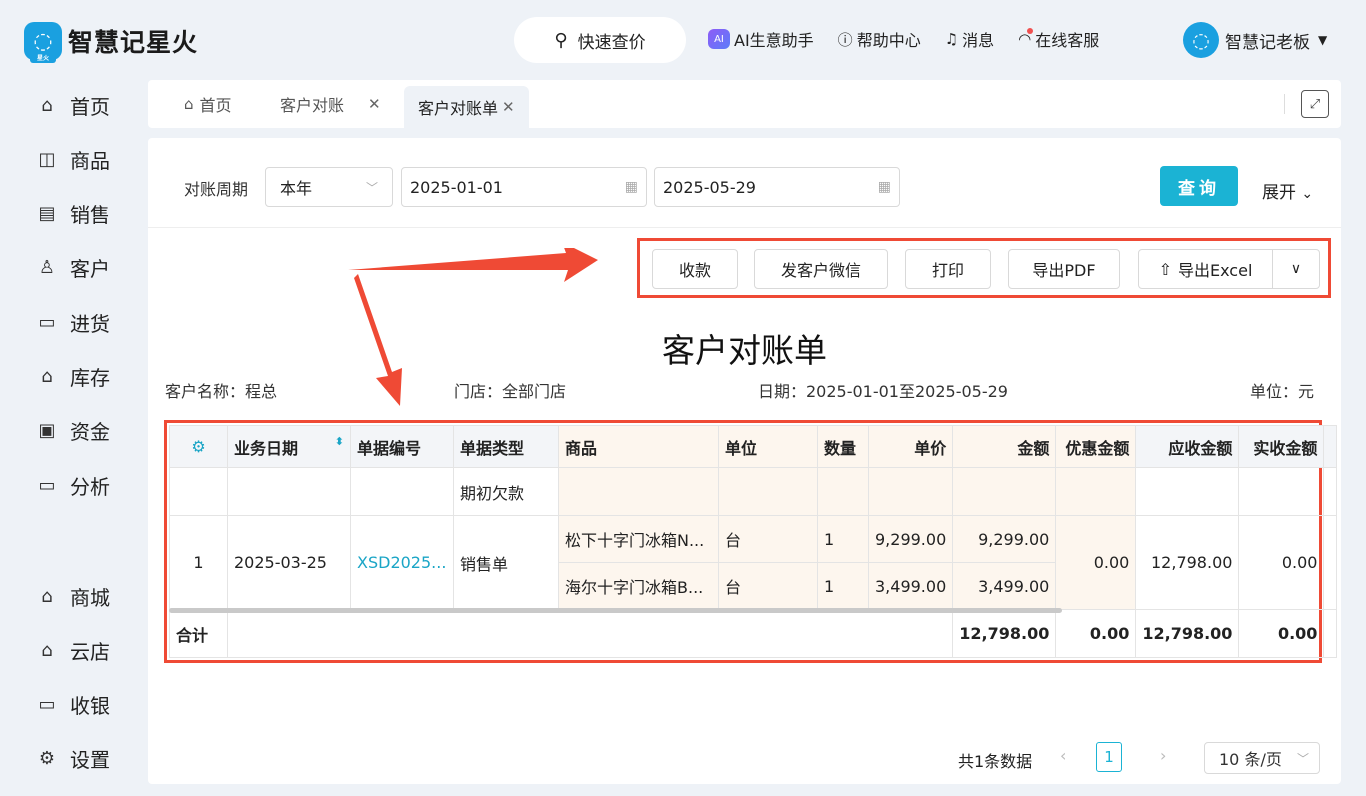 This screenshot has width=1366, height=796. Describe the element at coordinates (1279, 193) in the screenshot. I see `expand-label: 展开` at that location.